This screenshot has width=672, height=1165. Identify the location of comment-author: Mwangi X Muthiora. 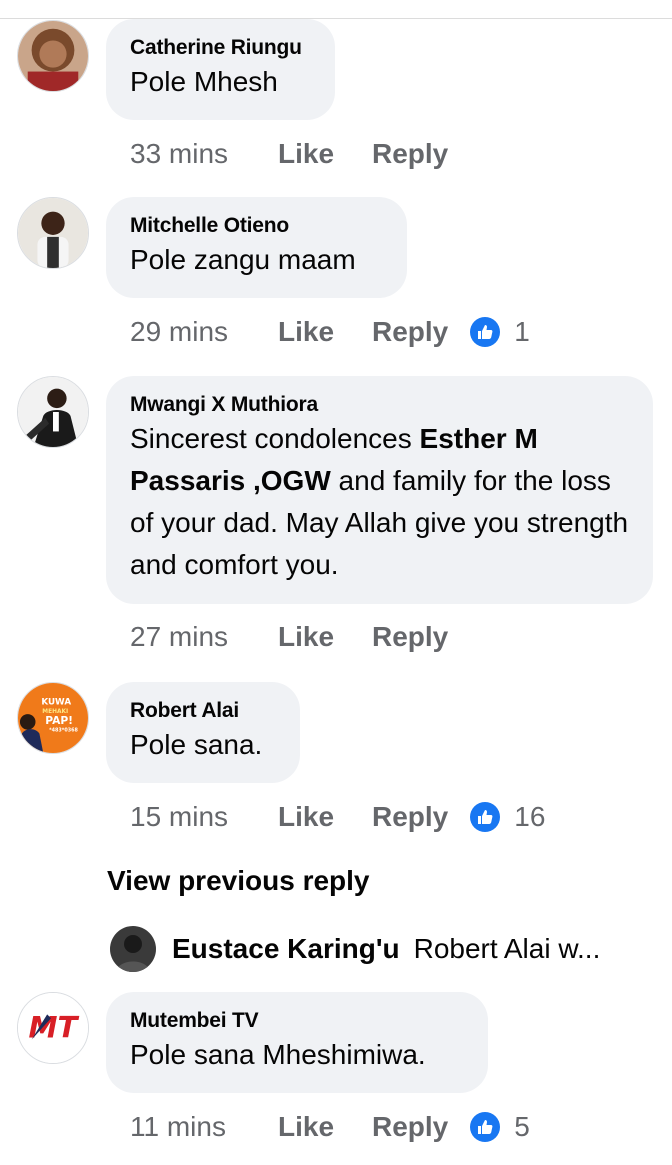
(379, 405).